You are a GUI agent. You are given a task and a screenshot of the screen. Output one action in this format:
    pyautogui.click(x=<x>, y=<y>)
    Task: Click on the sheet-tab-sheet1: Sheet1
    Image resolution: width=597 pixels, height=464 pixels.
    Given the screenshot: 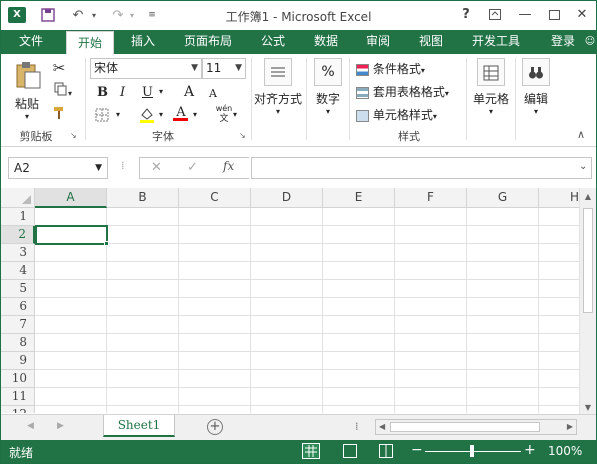 What is the action you would take?
    pyautogui.click(x=139, y=426)
    